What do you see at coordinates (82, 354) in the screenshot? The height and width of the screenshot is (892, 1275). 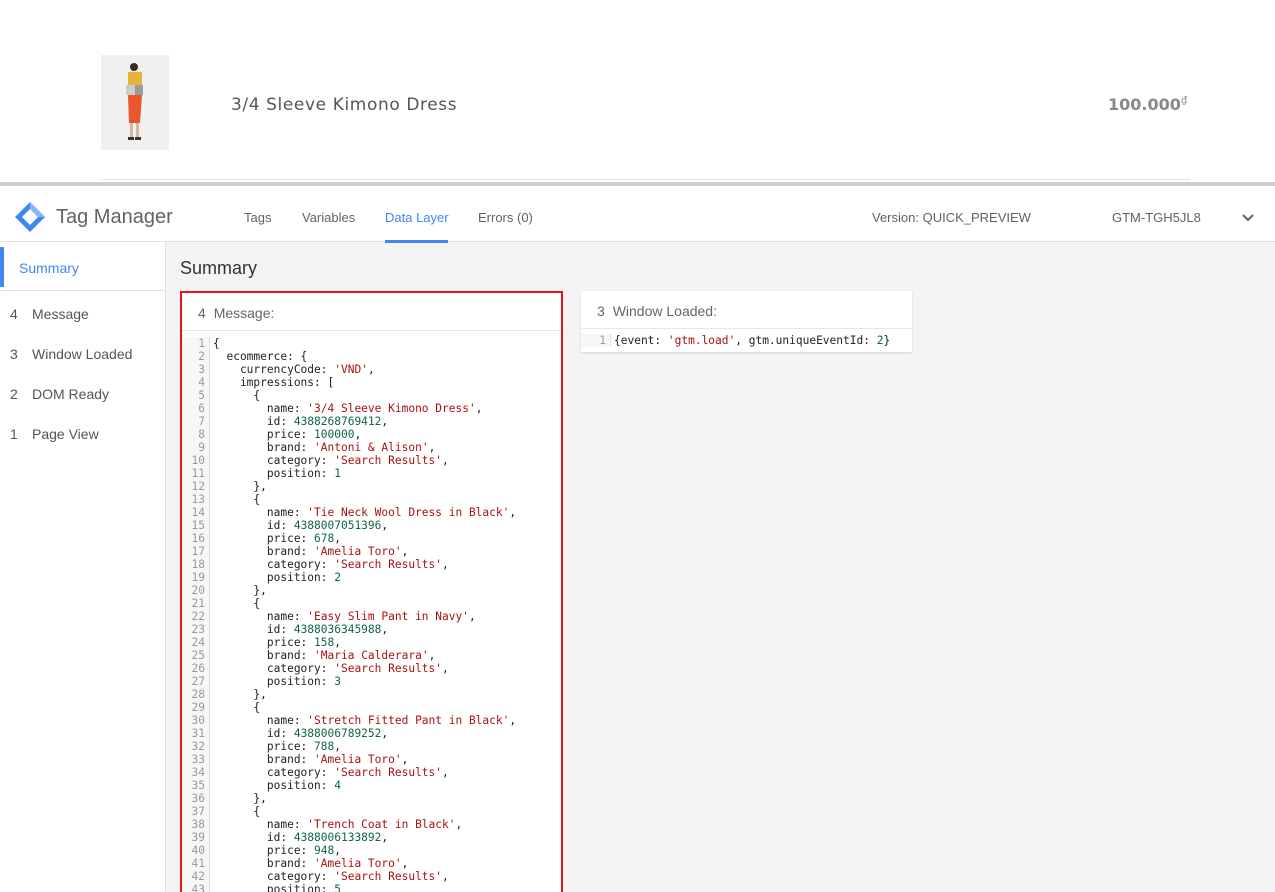 I see `event-label: Window Loaded` at bounding box center [82, 354].